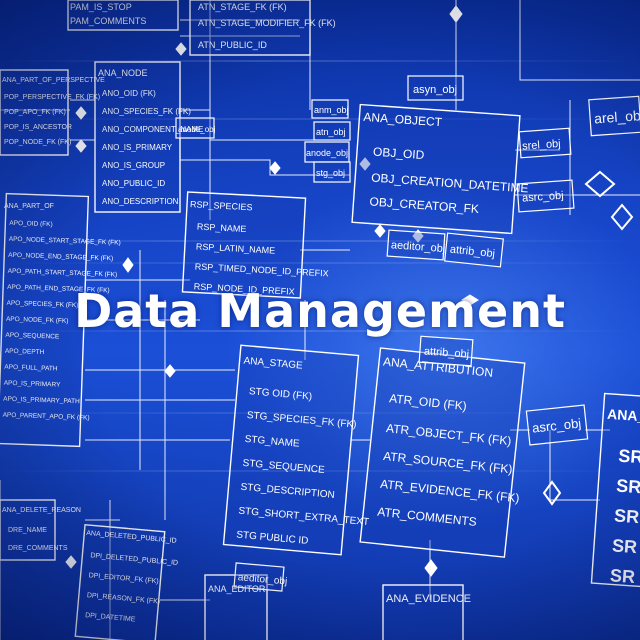 The image size is (640, 640). I want to click on field-label: POP_NODE_FK (FK), so click(37, 142).